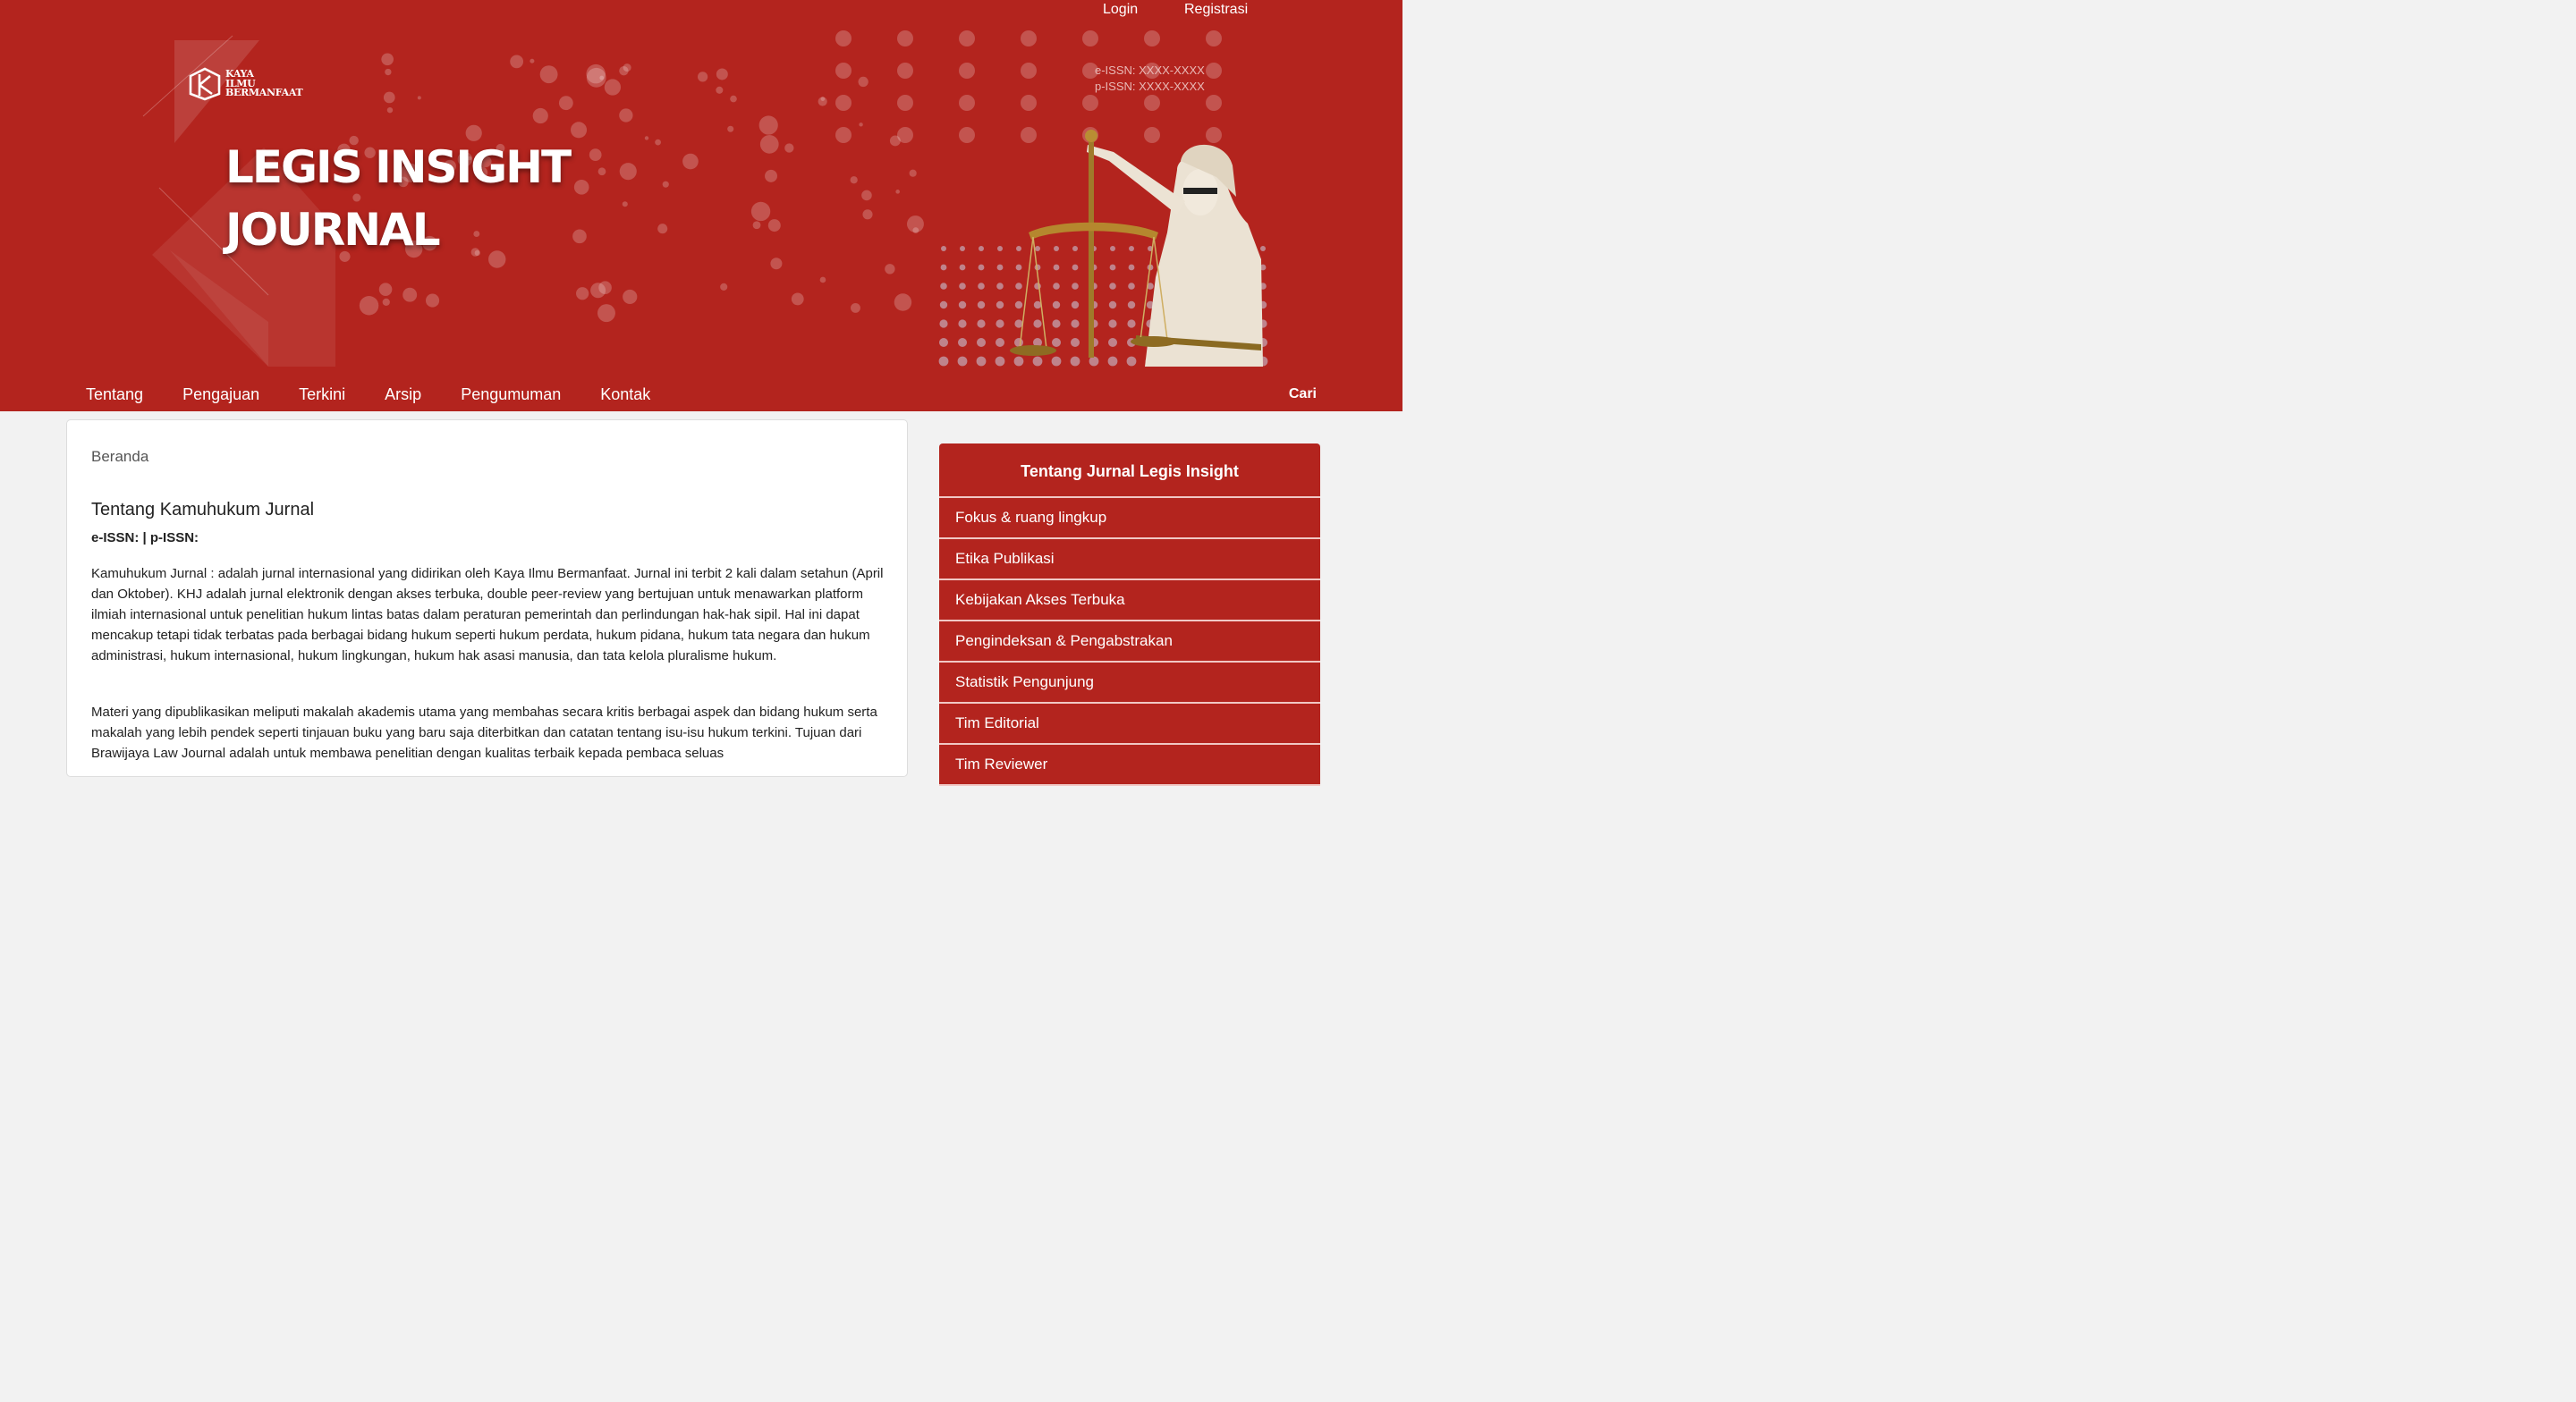  Describe the element at coordinates (1129, 765) in the screenshot. I see `sidebar-item-reviewer-team: Tim Reviewer` at that location.